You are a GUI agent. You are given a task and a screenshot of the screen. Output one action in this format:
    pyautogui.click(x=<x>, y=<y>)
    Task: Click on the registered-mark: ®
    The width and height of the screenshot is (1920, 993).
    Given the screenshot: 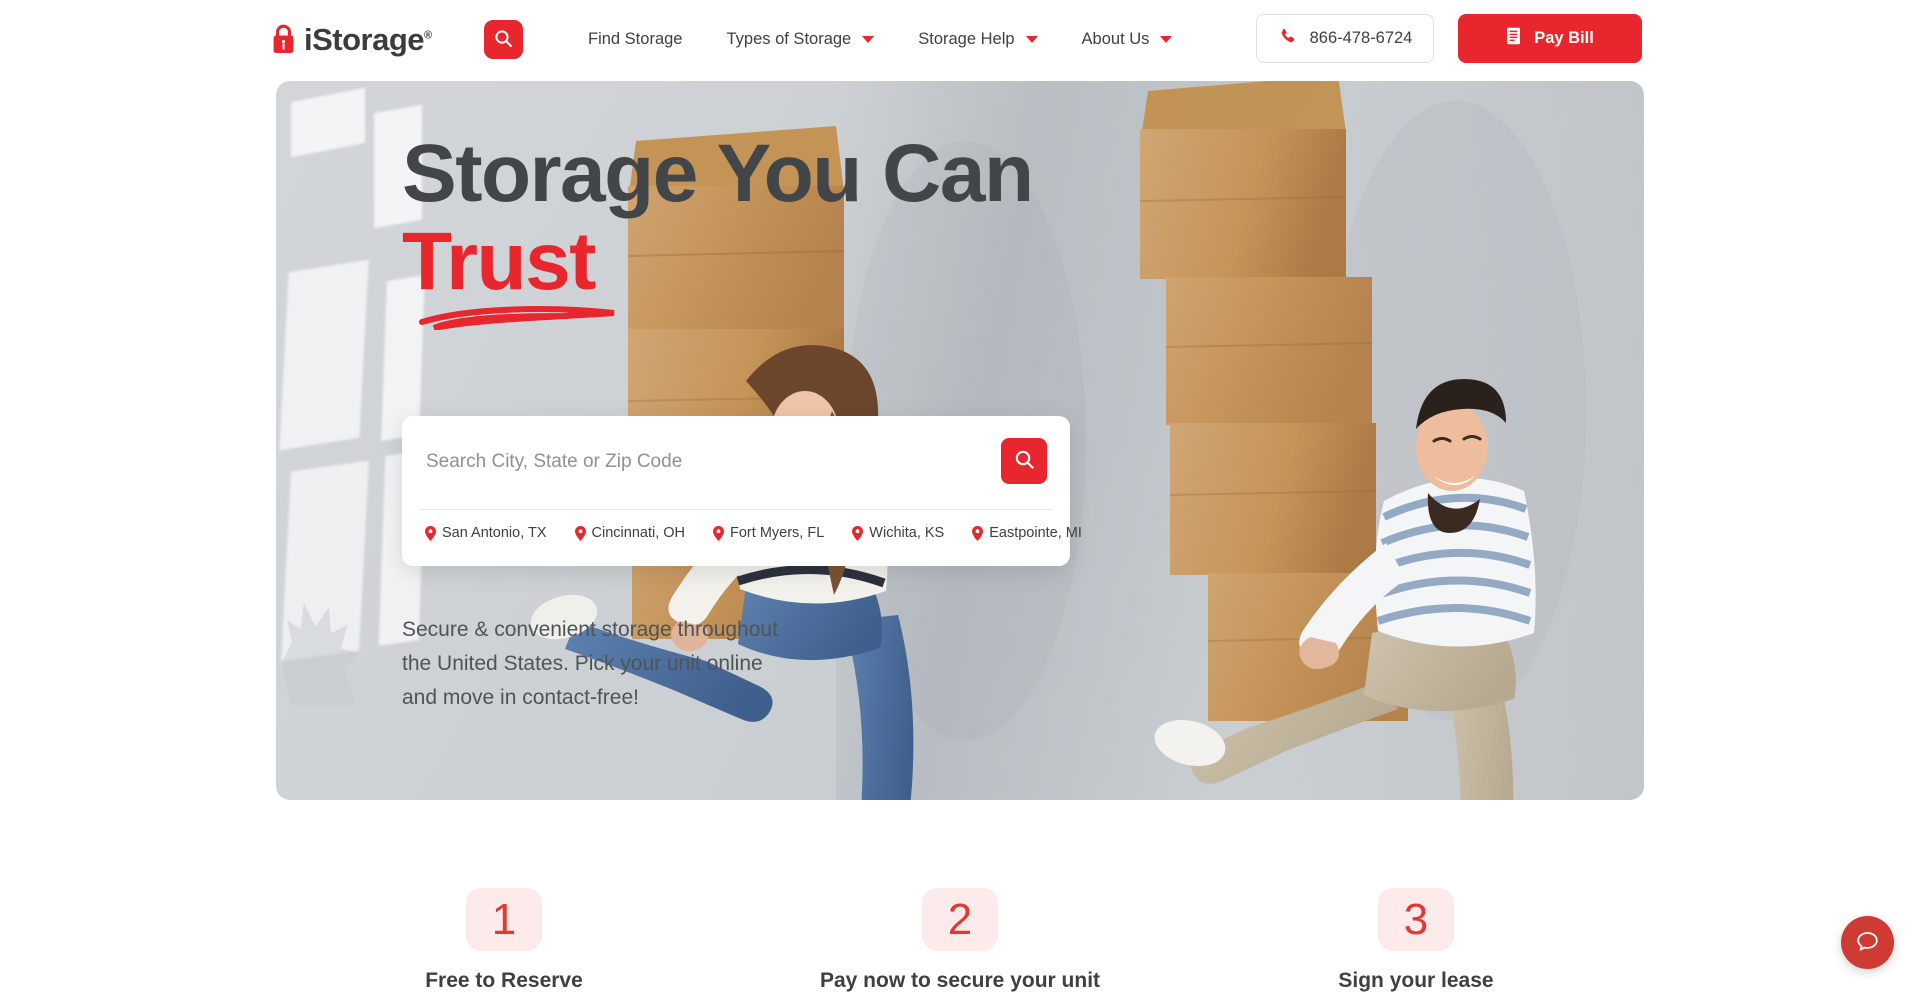 What is the action you would take?
    pyautogui.click(x=428, y=35)
    